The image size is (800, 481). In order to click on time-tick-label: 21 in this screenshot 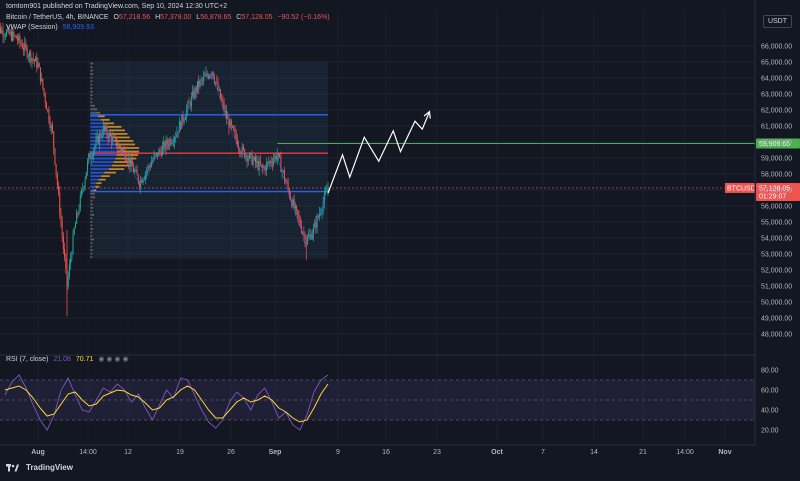, I will do `click(643, 452)`.